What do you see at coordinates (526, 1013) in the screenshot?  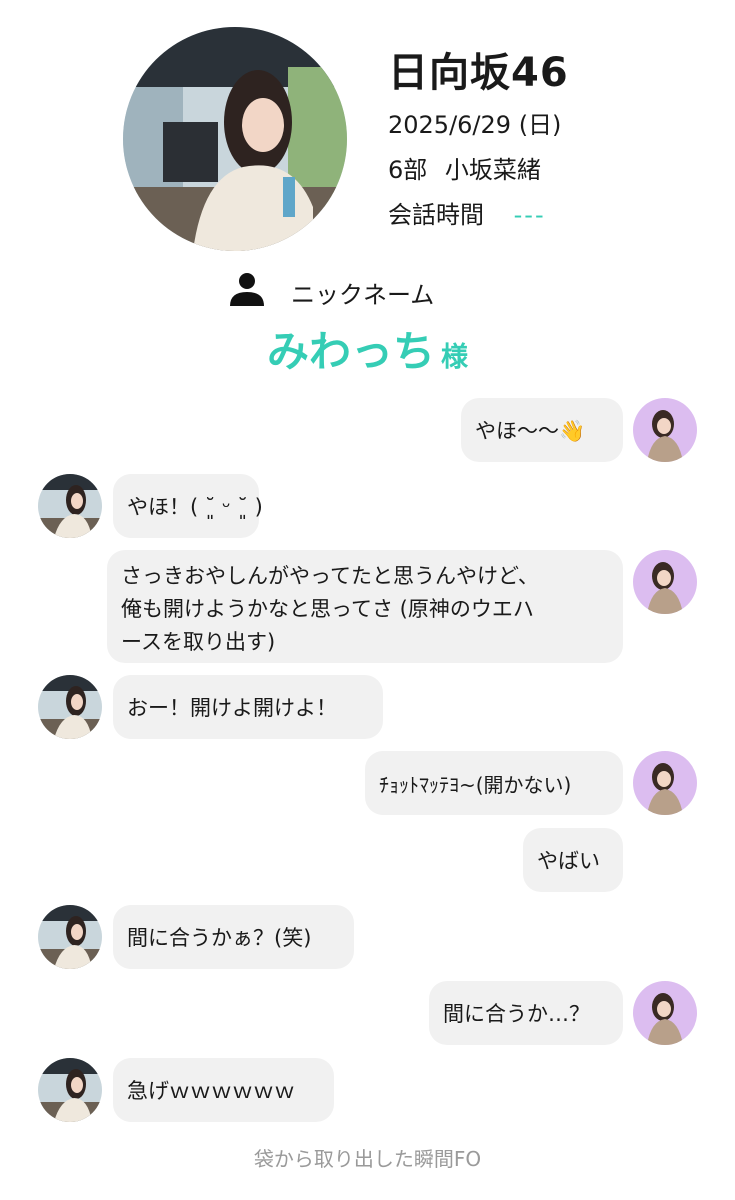 I see `chat-bubble-fan: 間に合うか…？` at bounding box center [526, 1013].